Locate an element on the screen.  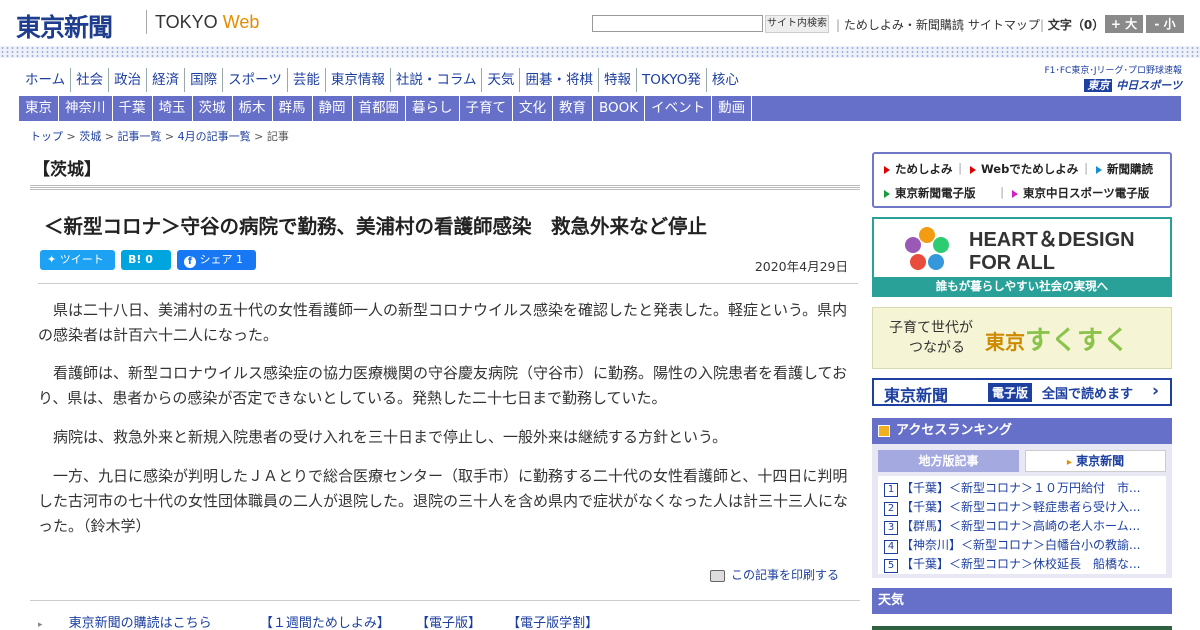
digital-banner-name: 東京新聞 is located at coordinates (916, 395).